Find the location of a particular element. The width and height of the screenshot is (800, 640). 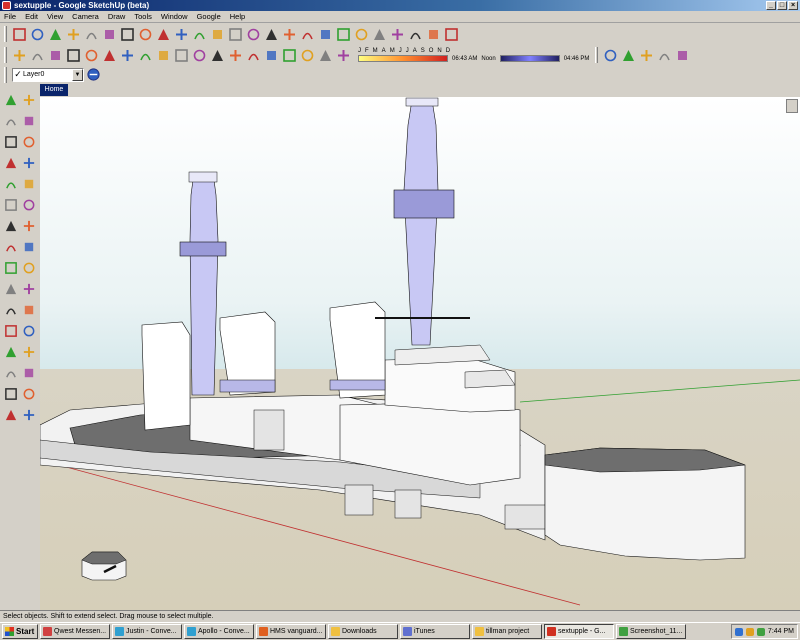

chevron-down-icon: ▼ is located at coordinates (77, 74).